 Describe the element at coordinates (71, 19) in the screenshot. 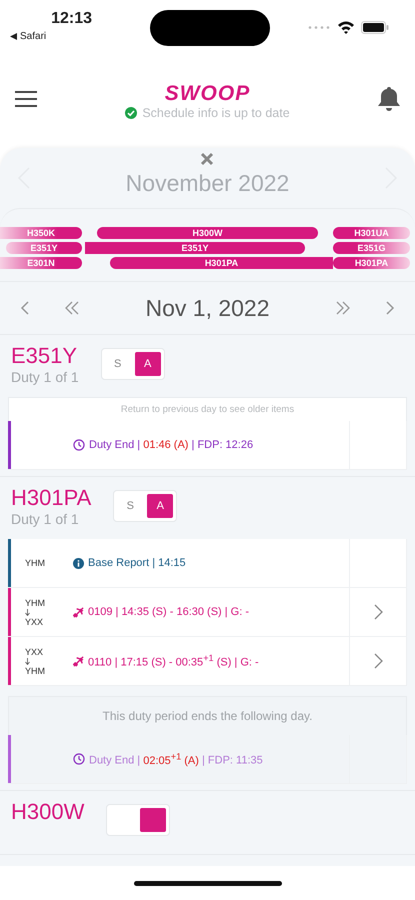

I see `clock-time: 12:13` at that location.